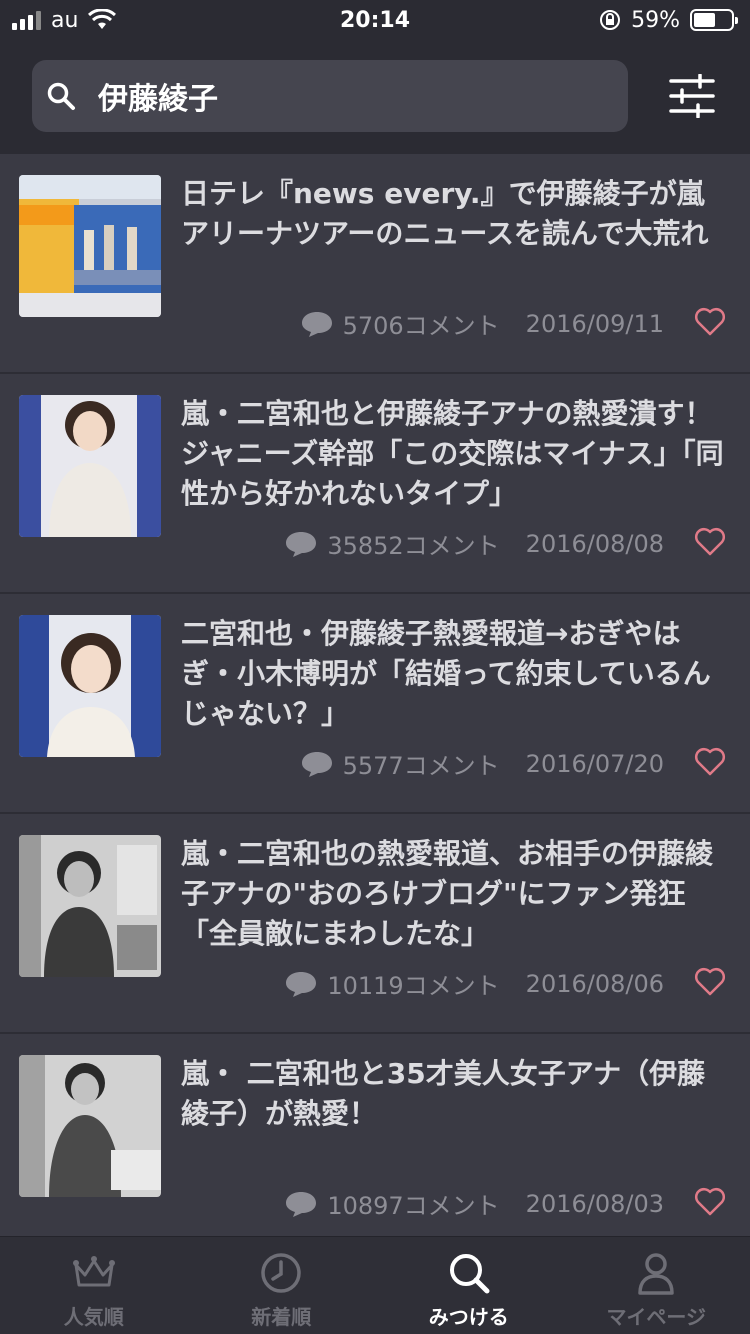  Describe the element at coordinates (714, 20) in the screenshot. I see `battery-icon` at that location.